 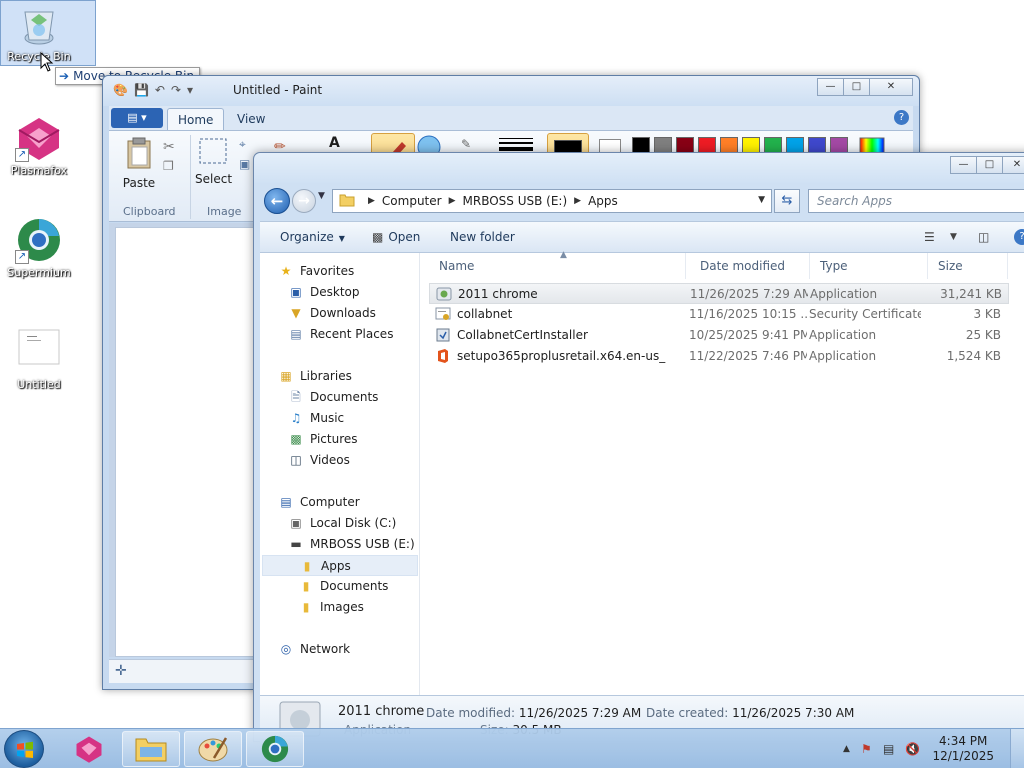 I want to click on nav-libraries: ▦ Libraries, so click(x=315, y=376).